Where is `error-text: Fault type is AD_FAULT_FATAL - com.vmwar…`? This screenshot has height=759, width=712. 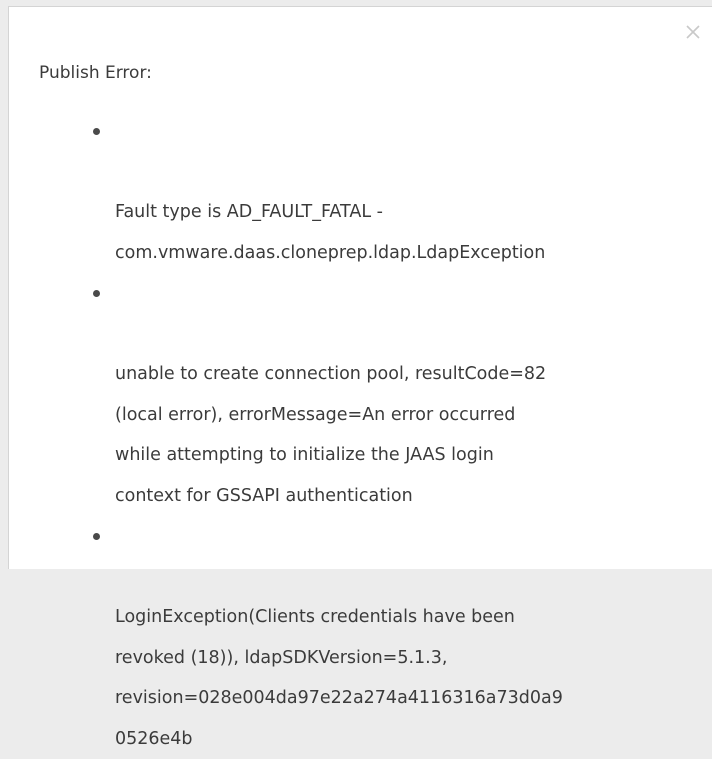
error-text: Fault type is AD_FAULT_FATAL - com.vmwar… is located at coordinates (330, 232).